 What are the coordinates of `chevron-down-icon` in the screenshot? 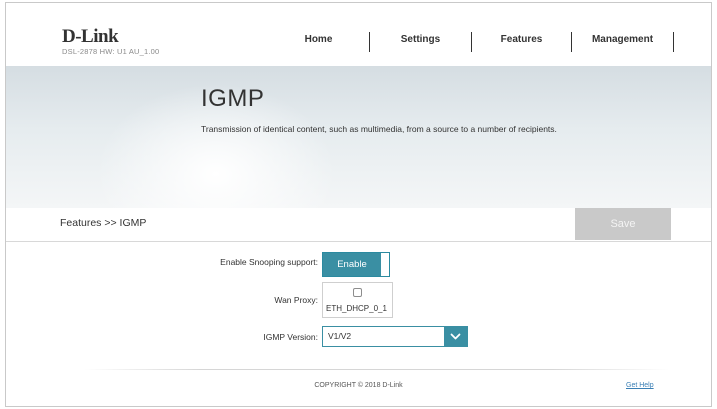 It's located at (455, 336).